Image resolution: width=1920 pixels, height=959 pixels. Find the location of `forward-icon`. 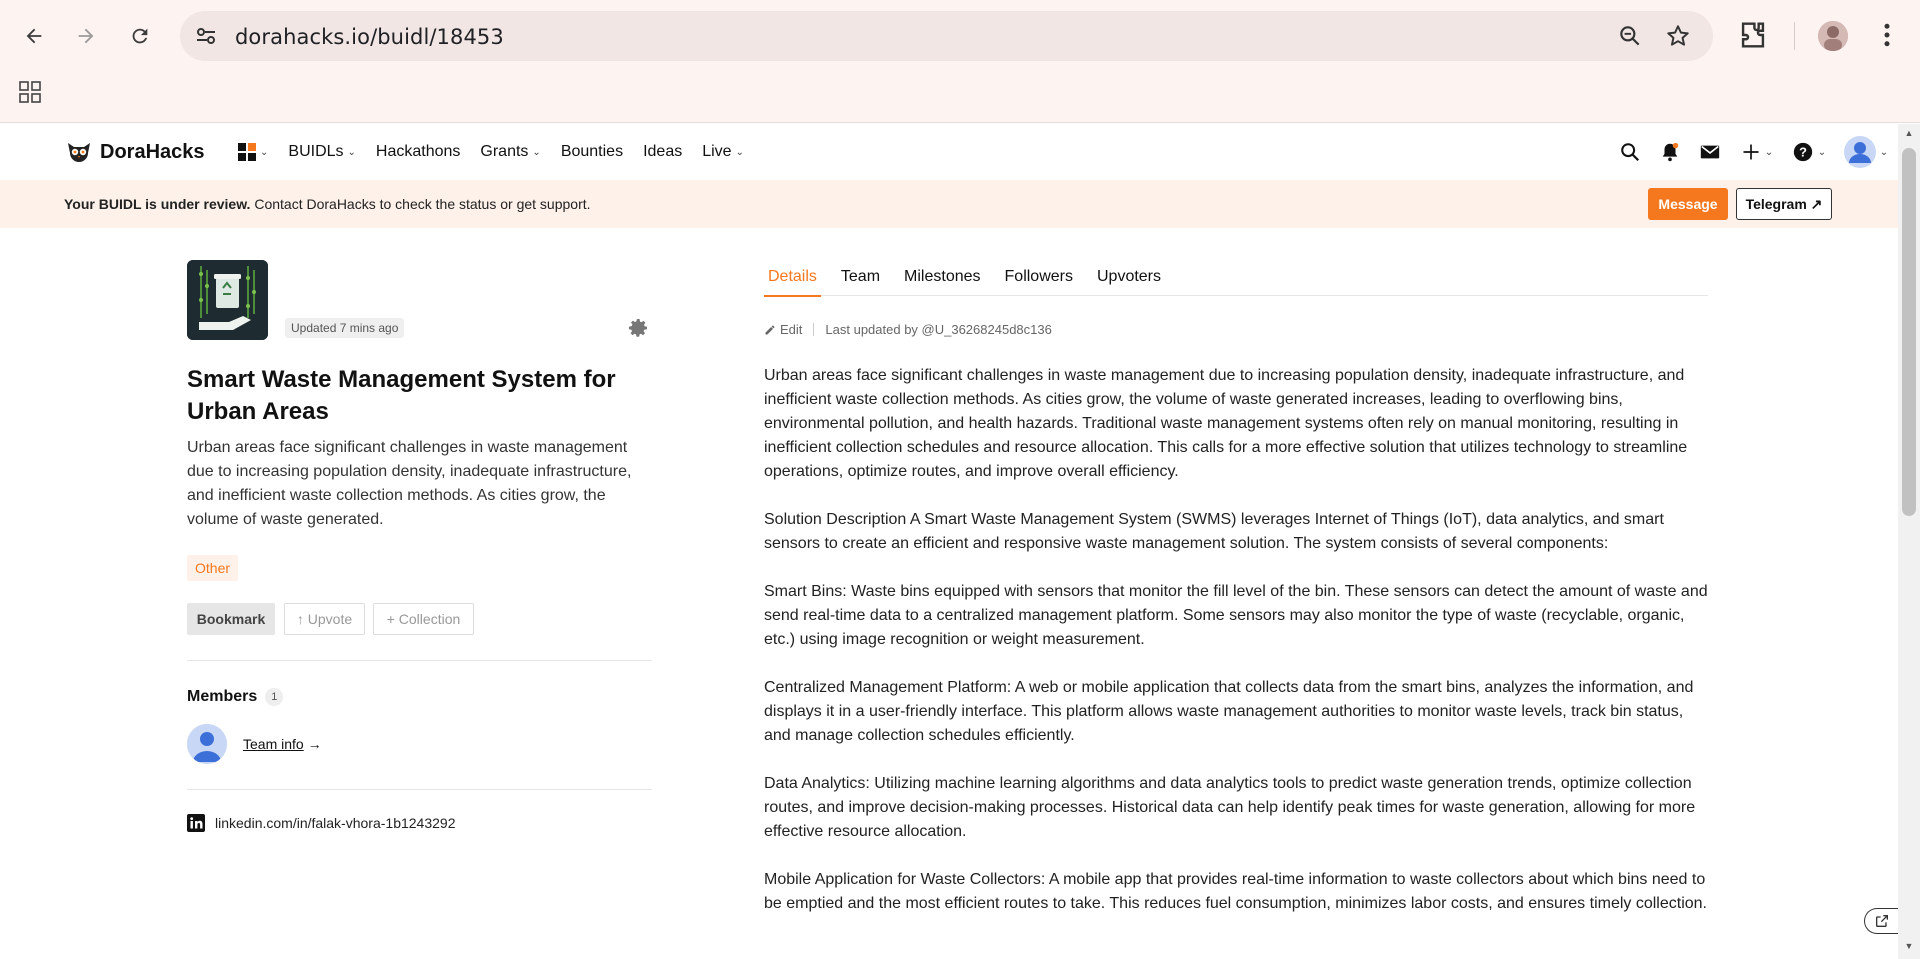

forward-icon is located at coordinates (86, 36).